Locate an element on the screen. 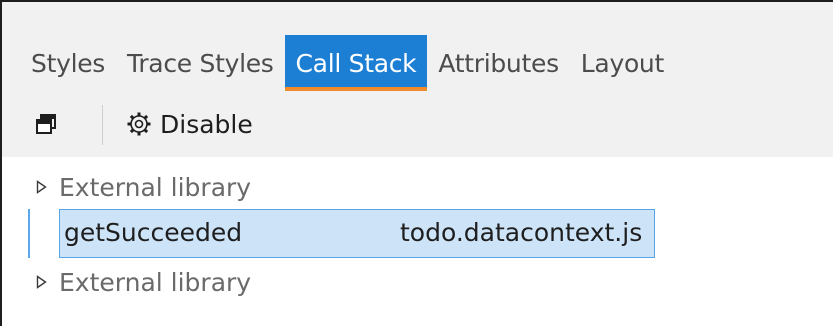 This screenshot has height=326, width=833. tab-attributes: Attributes is located at coordinates (498, 63).